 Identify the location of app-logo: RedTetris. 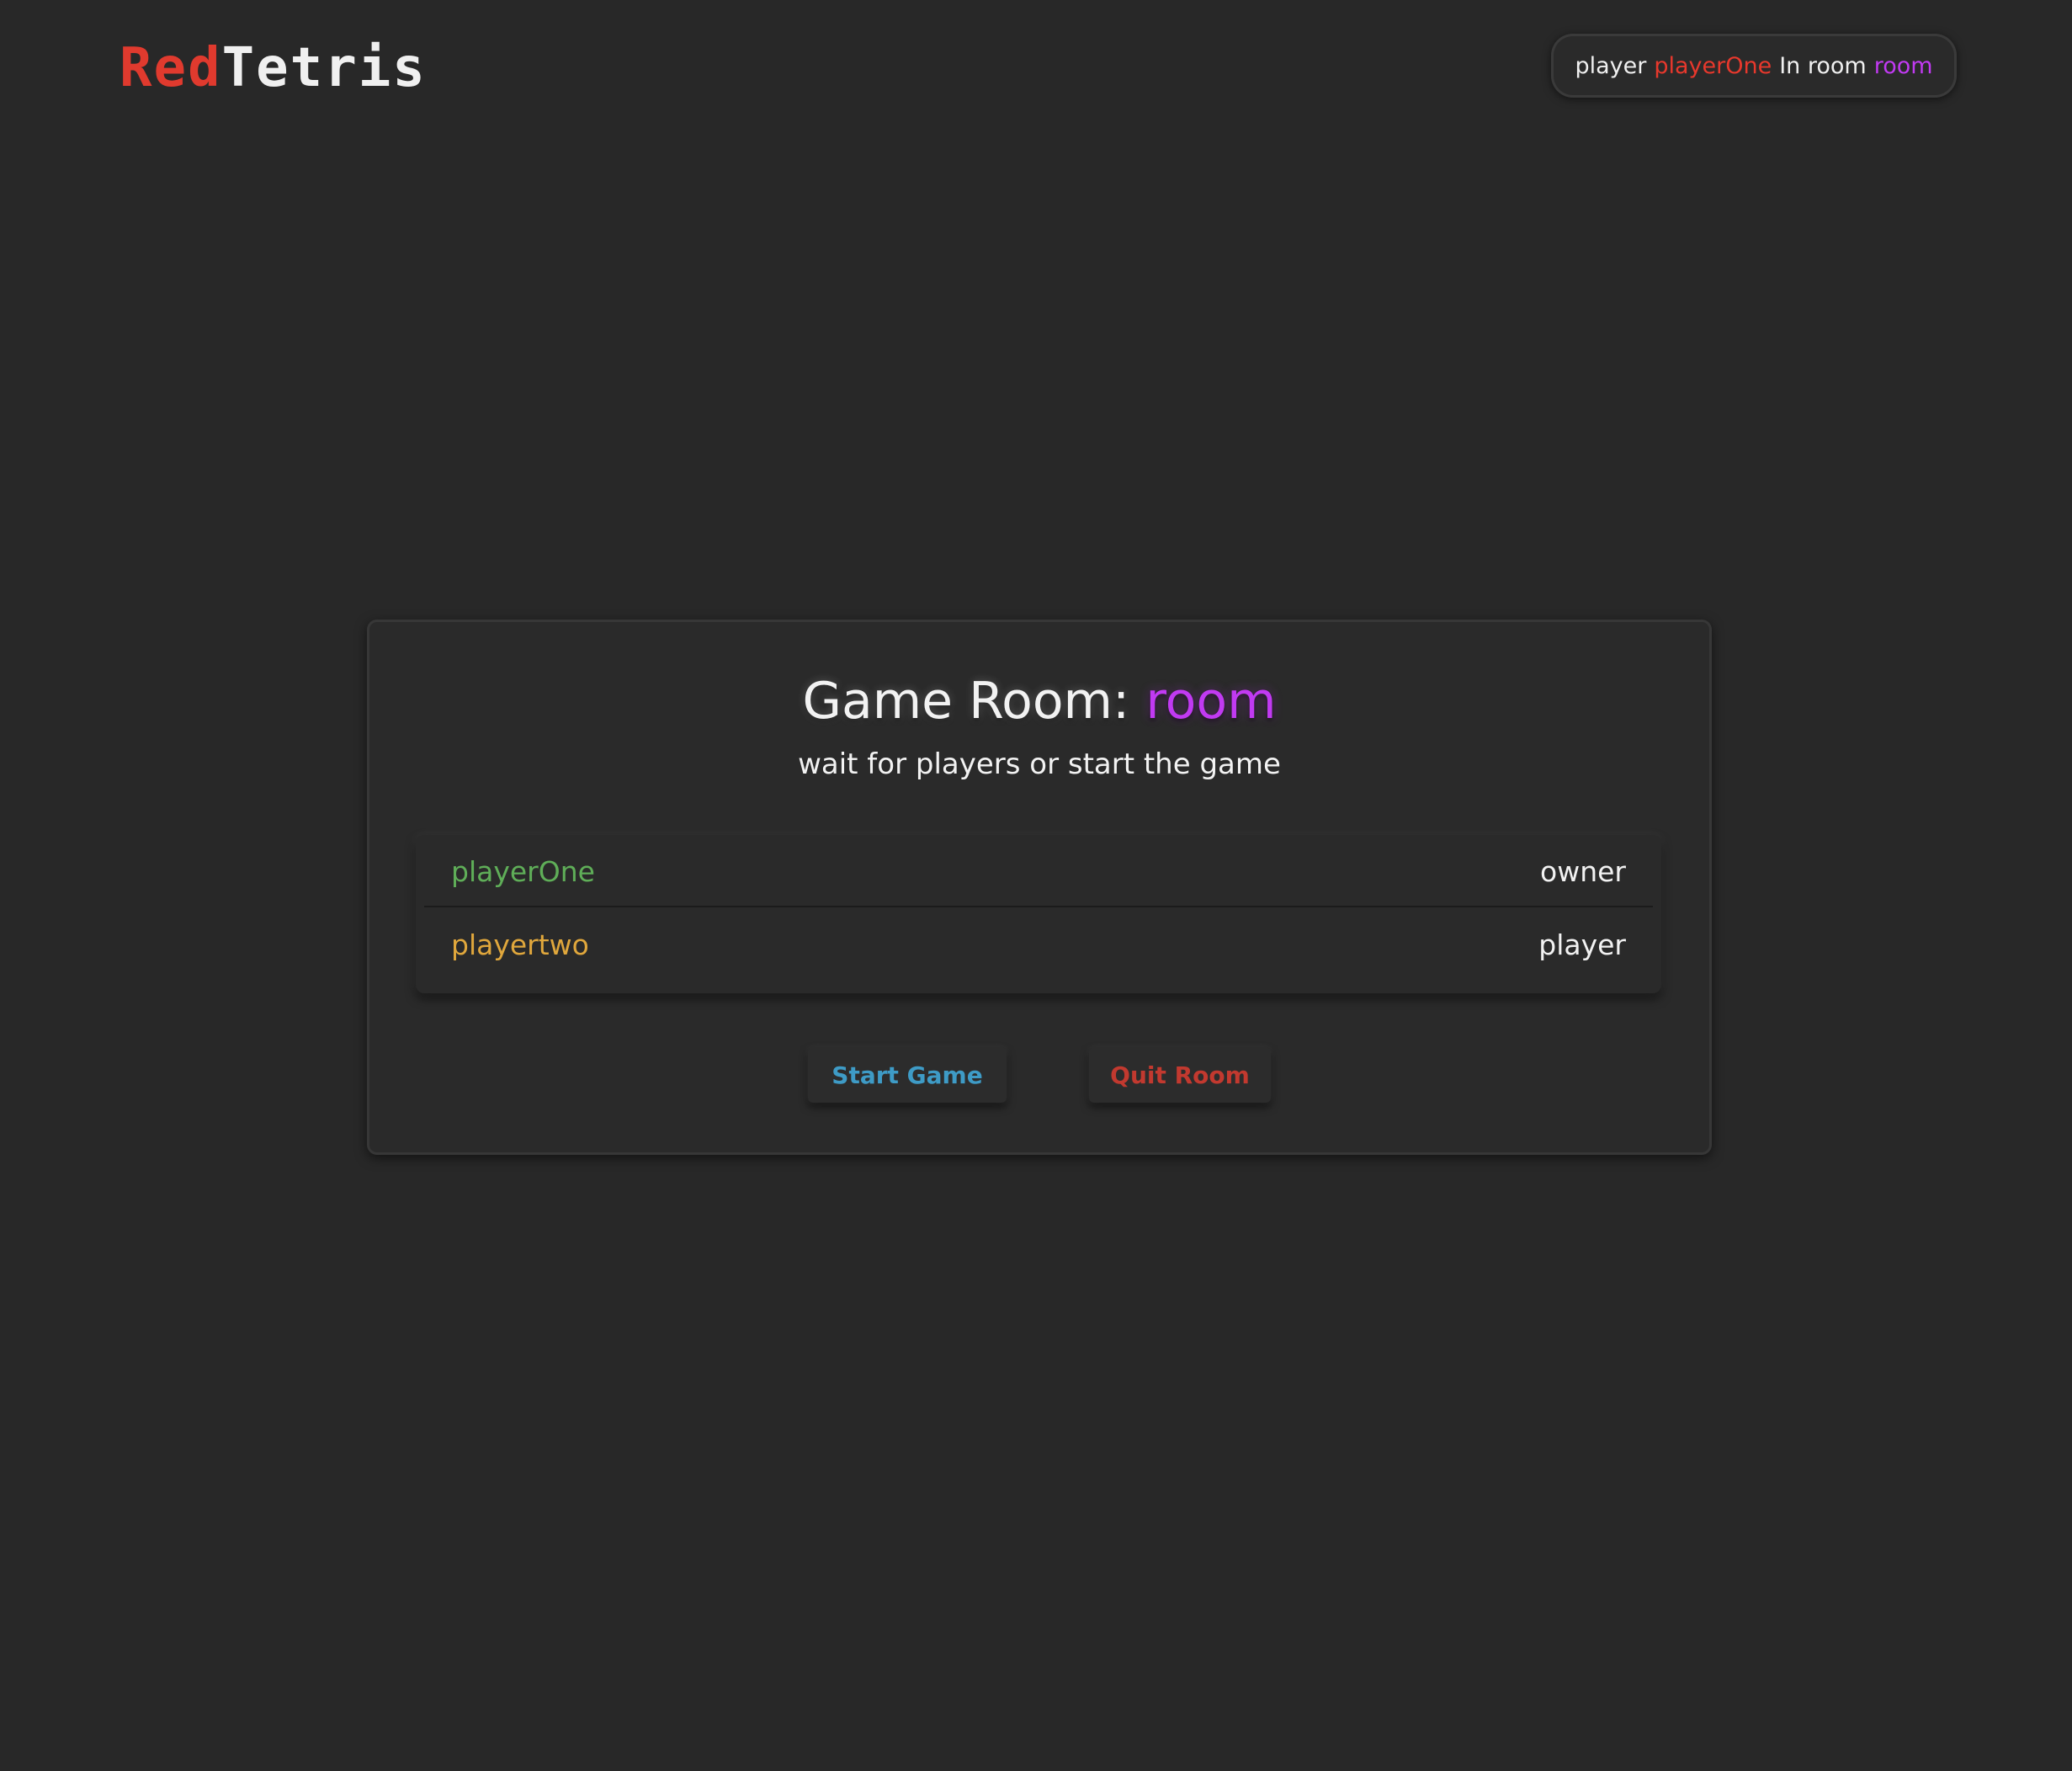
(273, 68).